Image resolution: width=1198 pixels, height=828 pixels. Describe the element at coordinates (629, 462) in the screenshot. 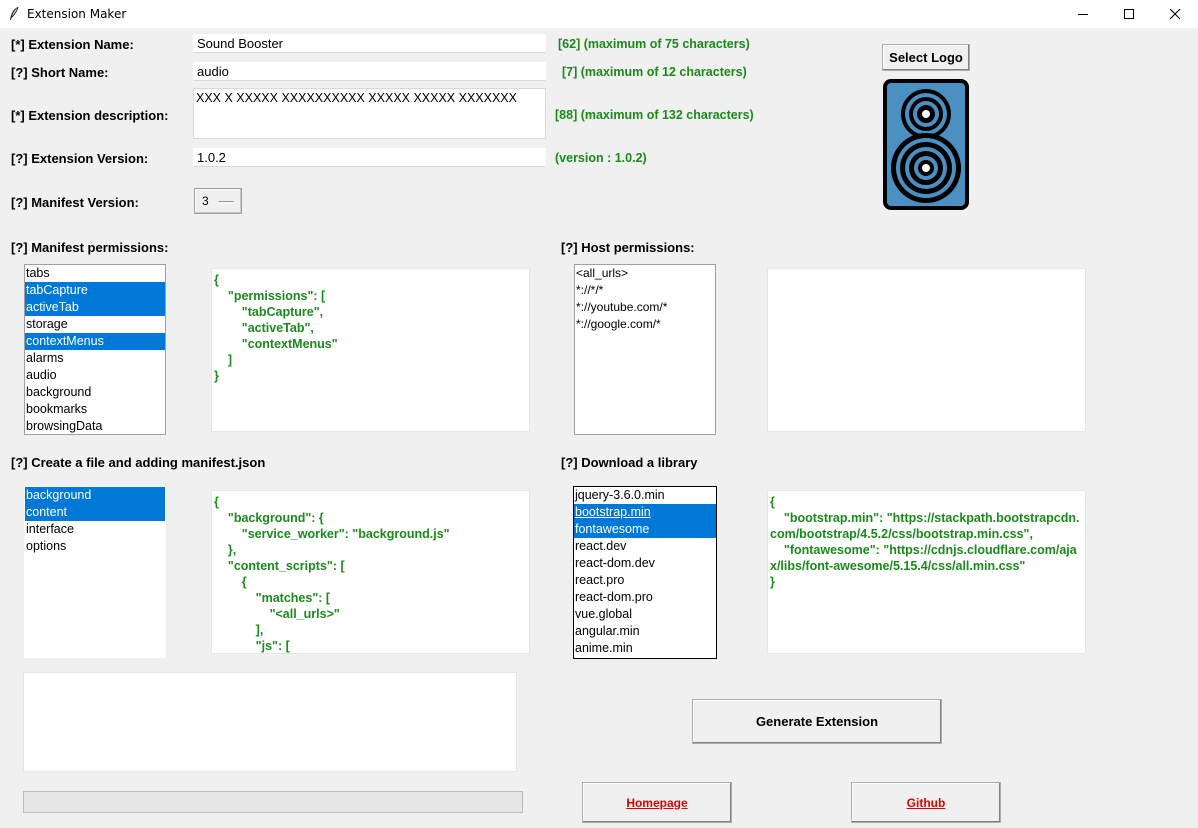

I see `download-library-label: [?] Download a library` at that location.